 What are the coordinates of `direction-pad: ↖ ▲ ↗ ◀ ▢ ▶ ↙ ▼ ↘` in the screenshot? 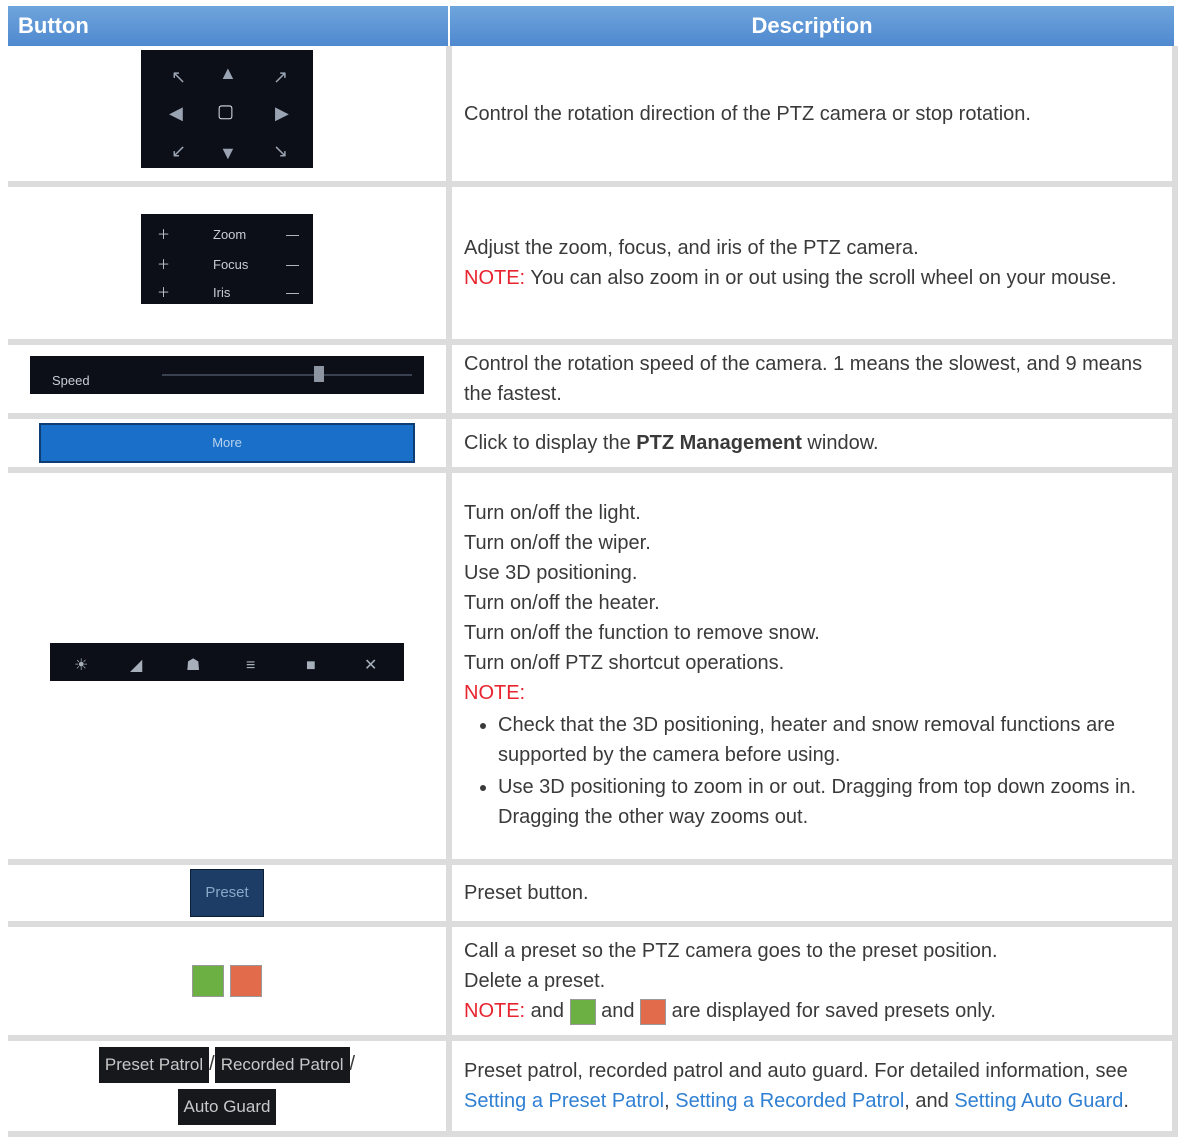 It's located at (227, 109).